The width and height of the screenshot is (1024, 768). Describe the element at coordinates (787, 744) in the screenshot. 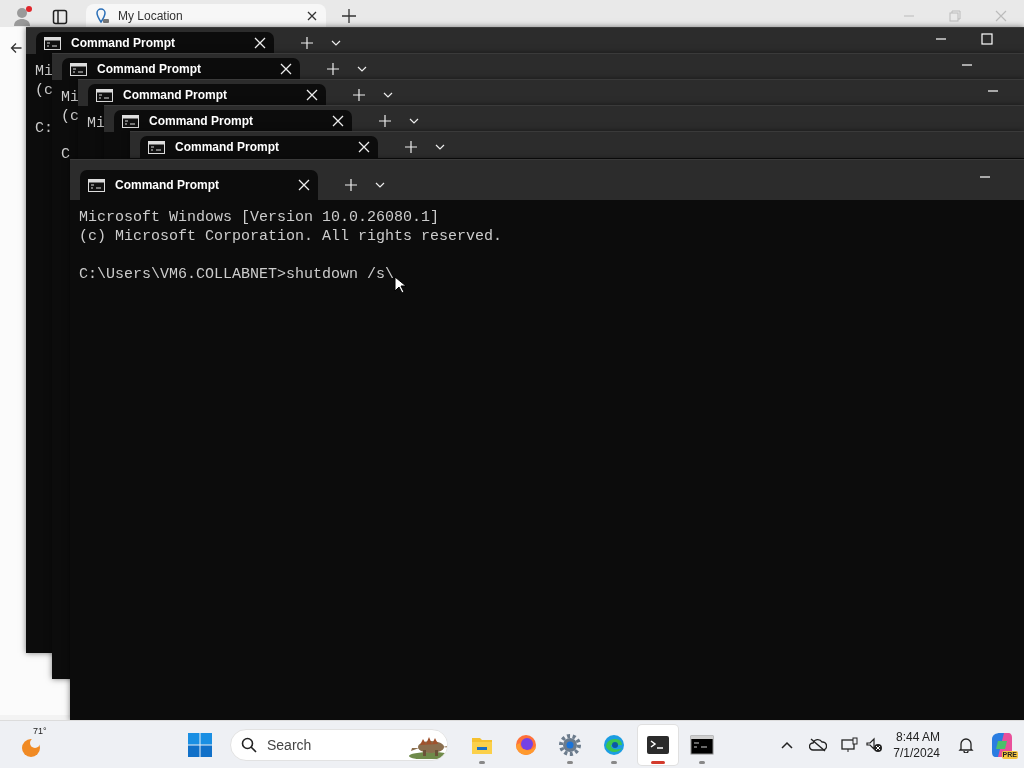

I see `chevron-up-icon` at that location.